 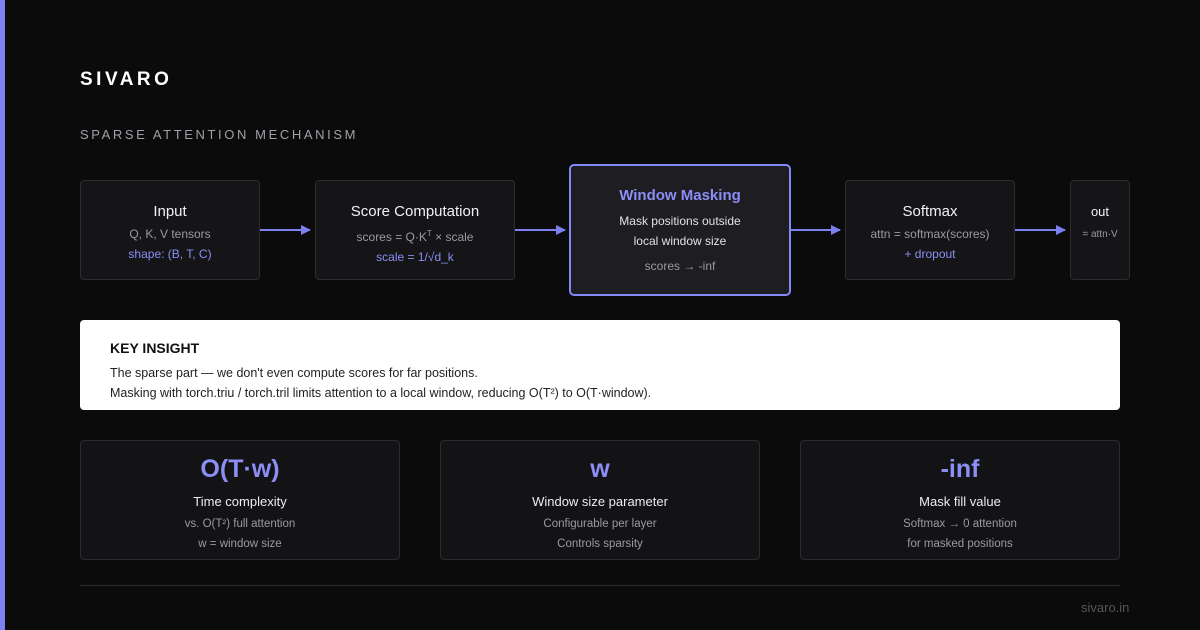 I want to click on stat-label: Window size parameter, so click(x=600, y=501).